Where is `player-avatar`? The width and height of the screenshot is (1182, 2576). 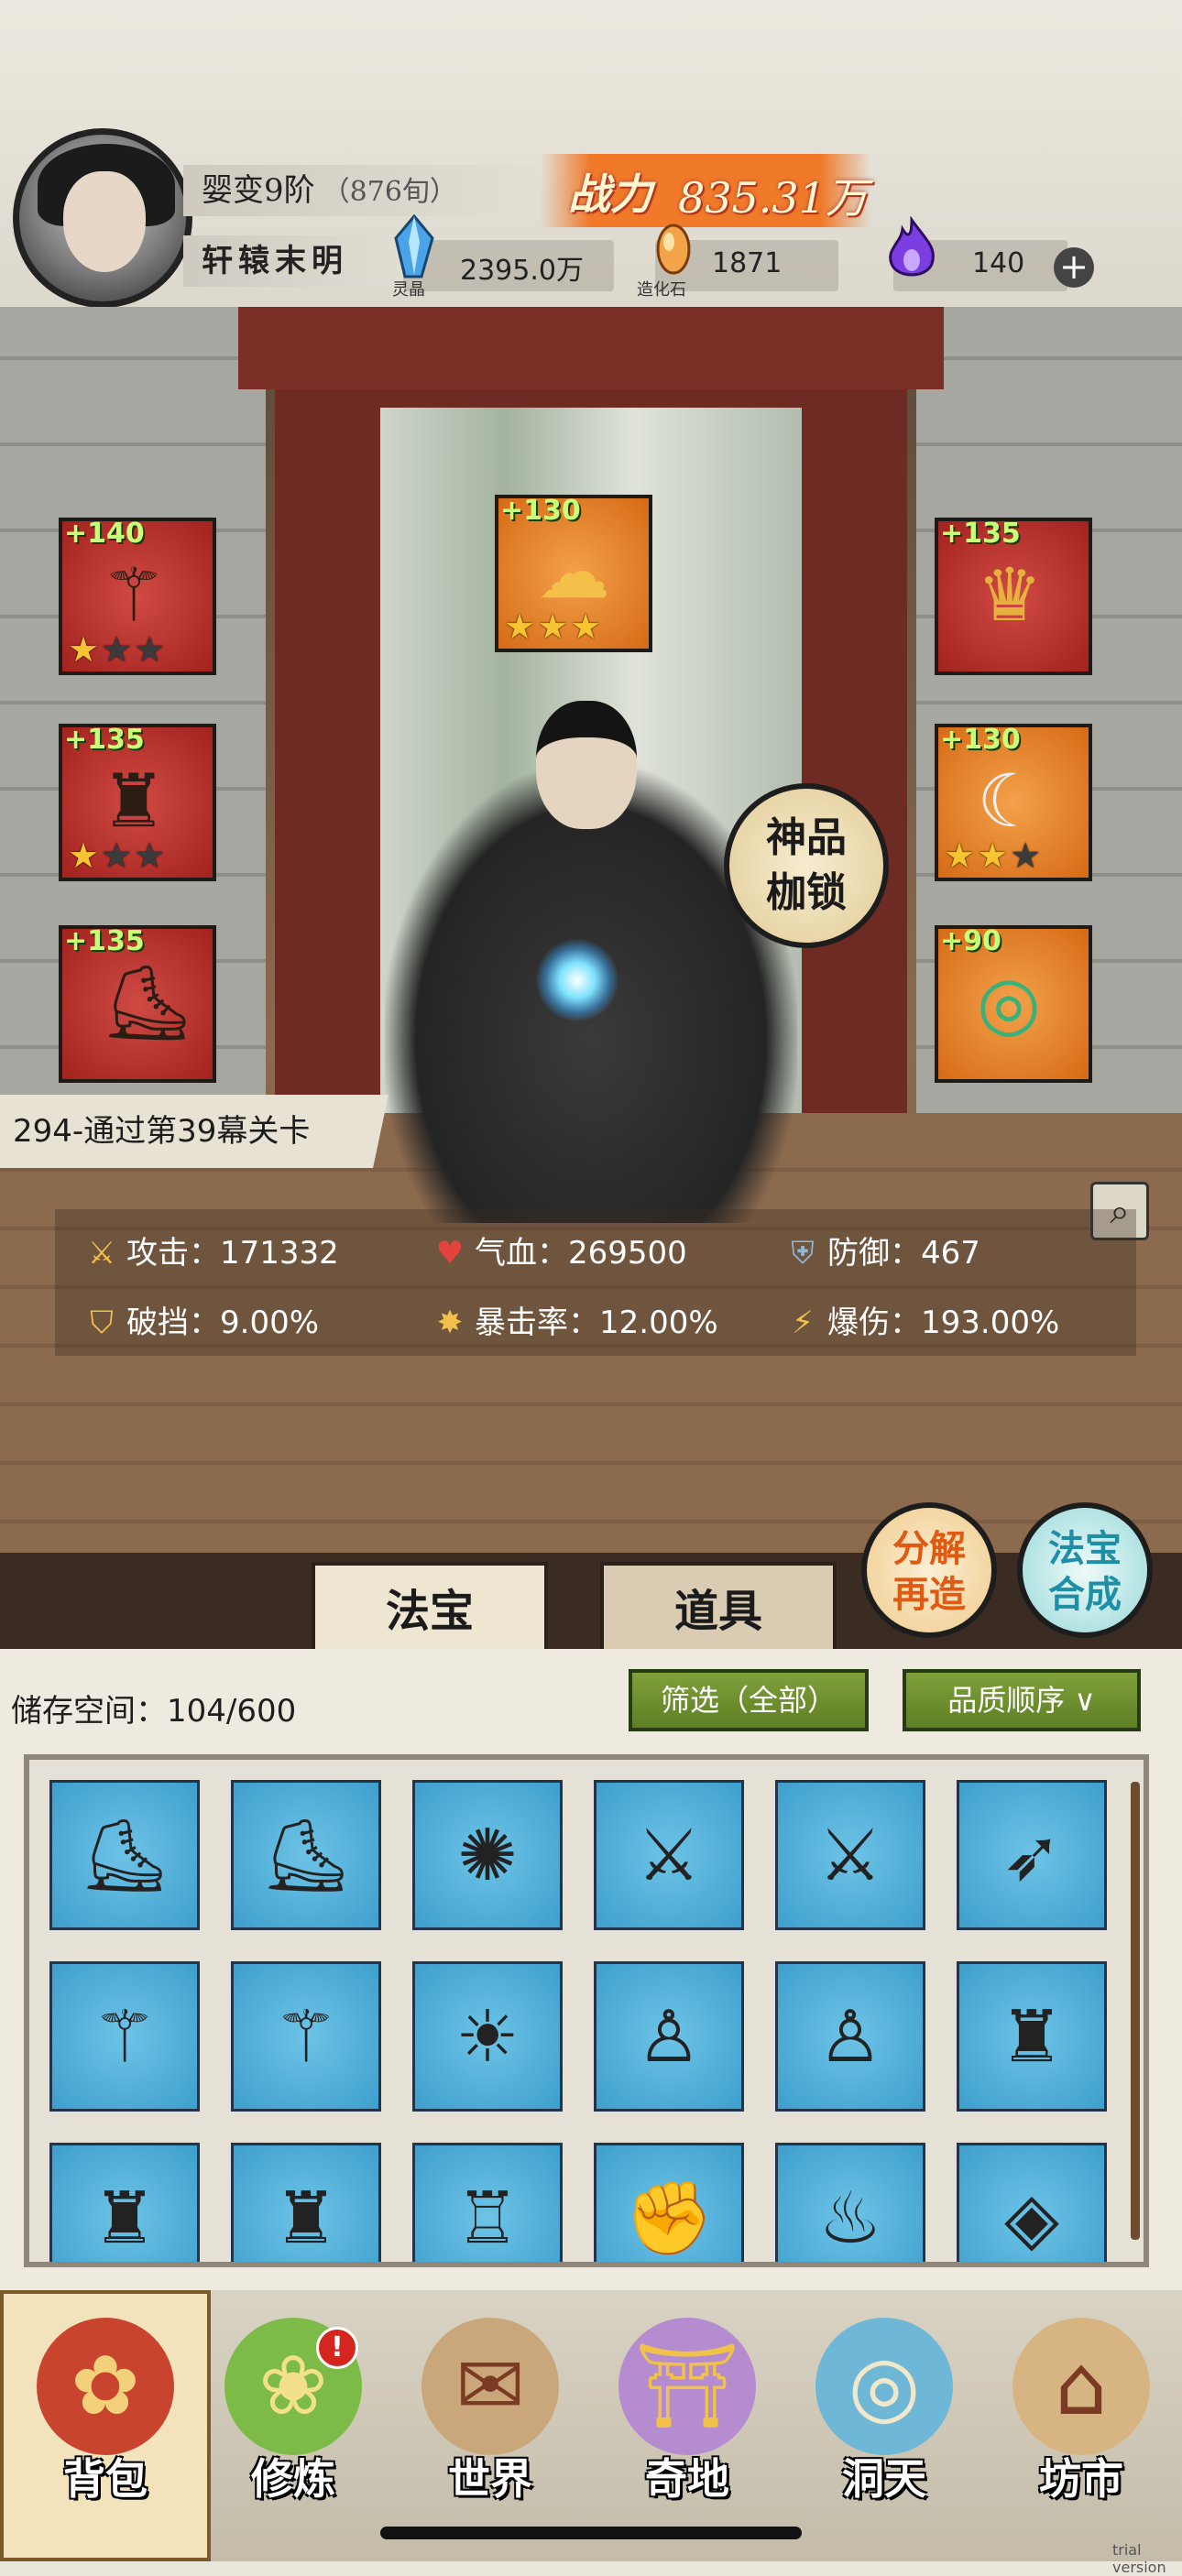 player-avatar is located at coordinates (103, 218).